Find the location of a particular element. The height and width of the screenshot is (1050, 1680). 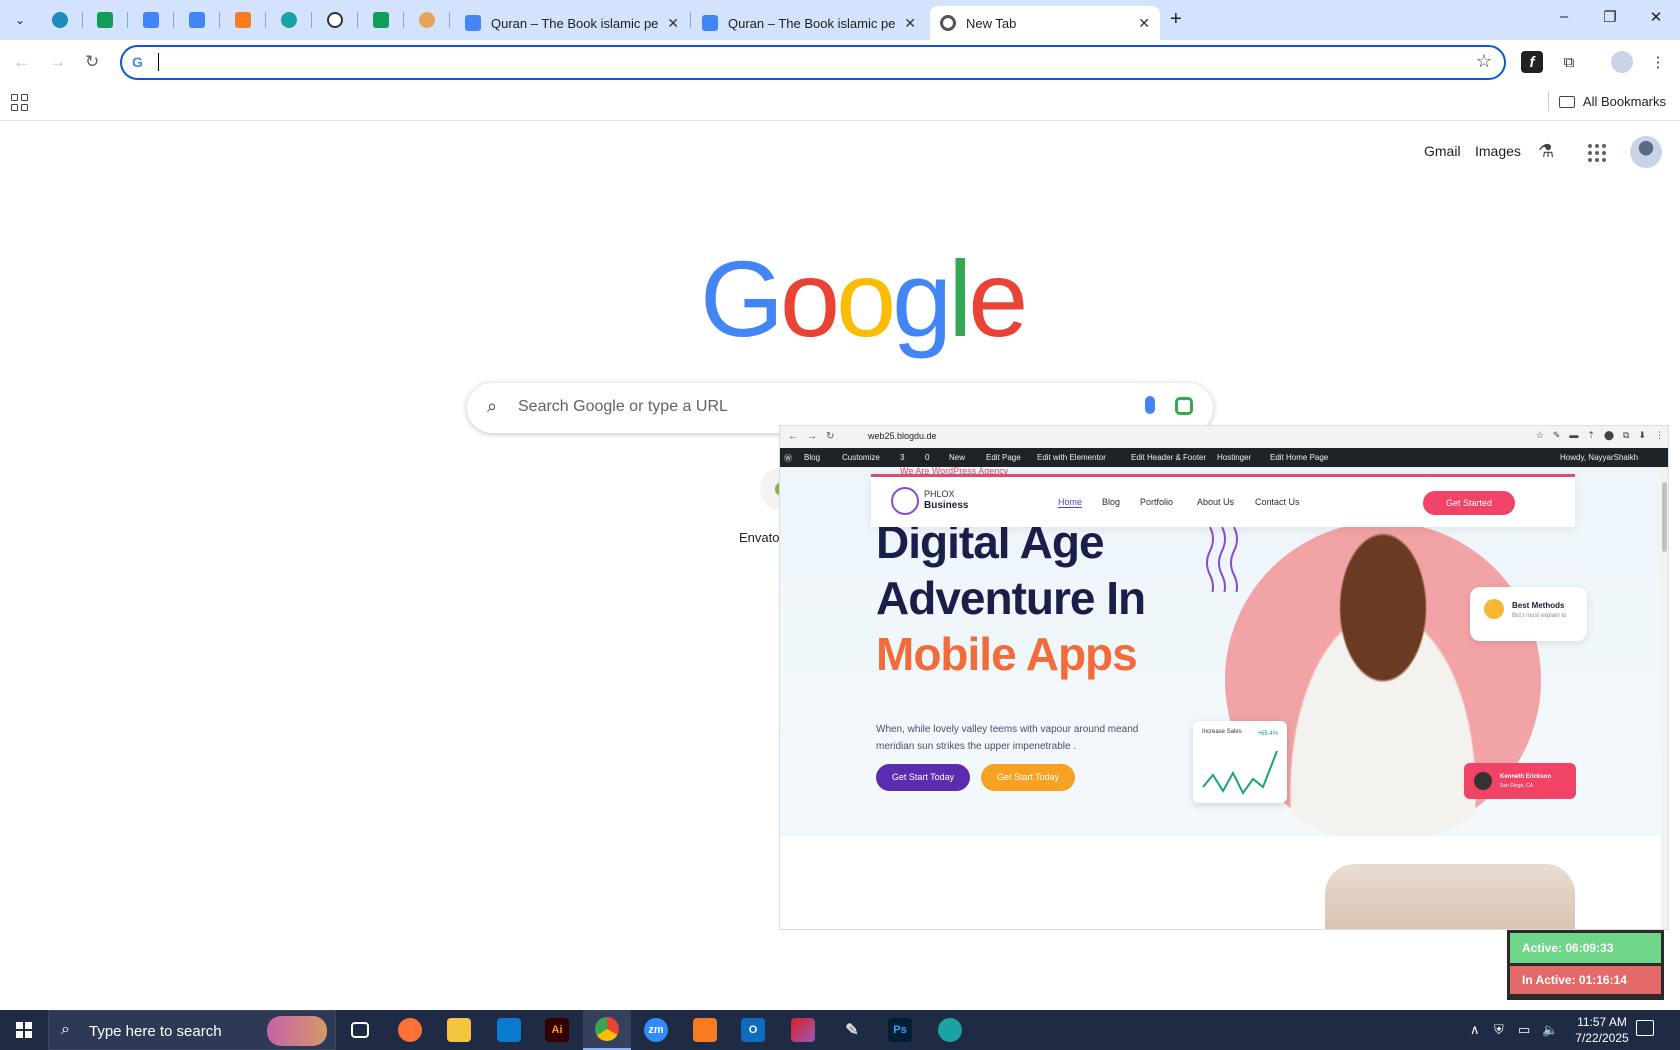

task-view-icon is located at coordinates (360, 1030).